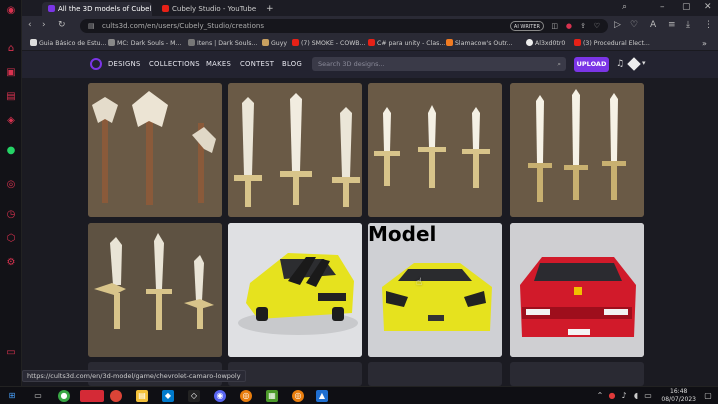 This screenshot has width=718, height=404. Describe the element at coordinates (435, 290) in the screenshot. I see `model-card-lamborghini: Model ☝` at that location.